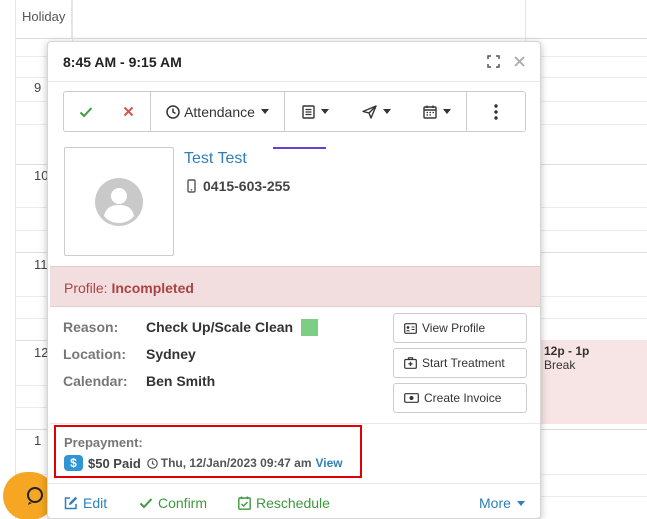 This screenshot has width=647, height=519. What do you see at coordinates (181, 381) in the screenshot?
I see `calendar-value: Ben Smith` at bounding box center [181, 381].